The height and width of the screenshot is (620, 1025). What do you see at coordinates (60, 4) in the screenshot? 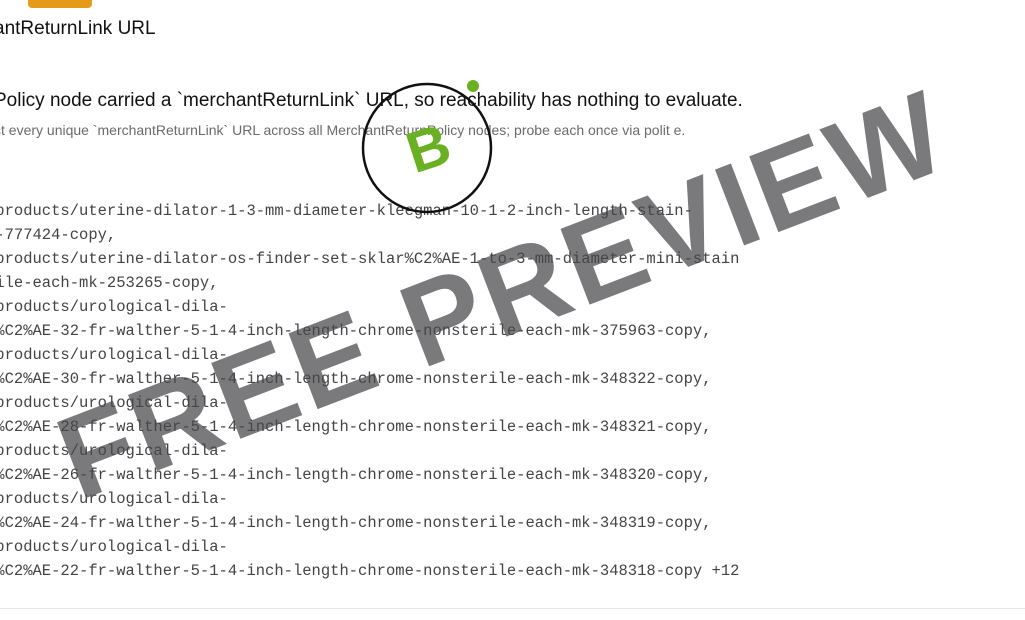
I see `status-badge` at bounding box center [60, 4].